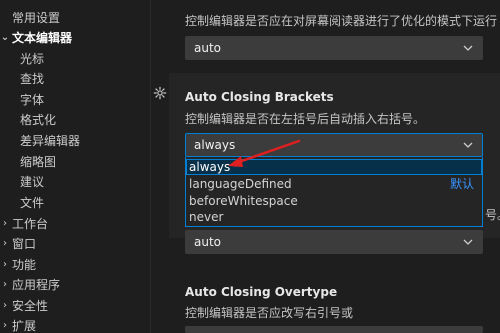  What do you see at coordinates (24, 265) in the screenshot?
I see `tree-item-label: 功能` at bounding box center [24, 265].